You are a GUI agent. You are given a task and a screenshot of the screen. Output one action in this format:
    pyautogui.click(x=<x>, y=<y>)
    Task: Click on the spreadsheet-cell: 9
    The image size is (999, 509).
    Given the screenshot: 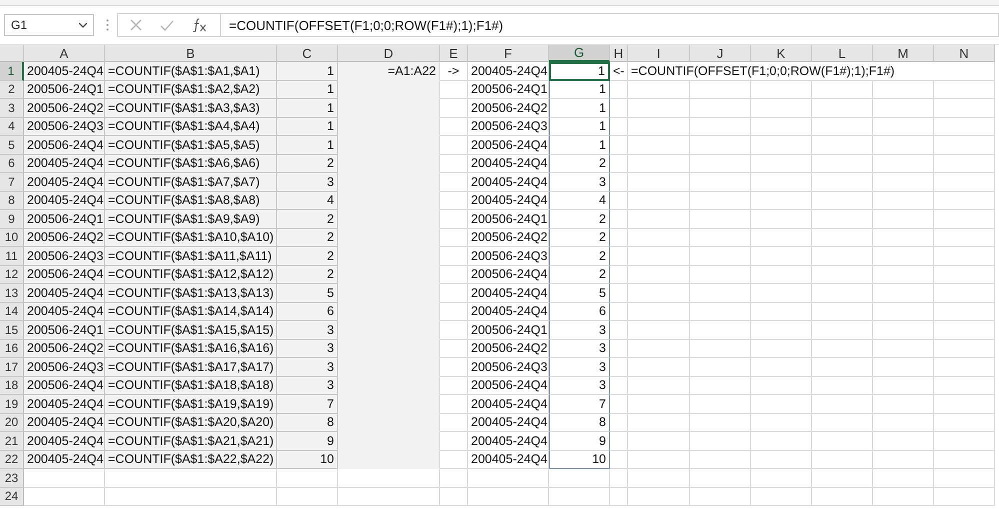 What is the action you would take?
    pyautogui.click(x=307, y=441)
    